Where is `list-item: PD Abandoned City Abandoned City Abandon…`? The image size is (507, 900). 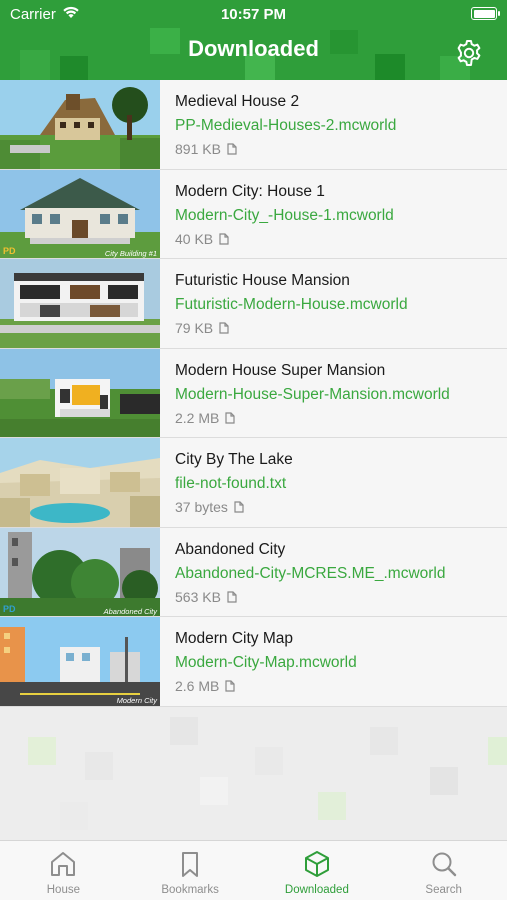 list-item: PD Abandoned City Abandoned City Abandon… is located at coordinates (253, 572).